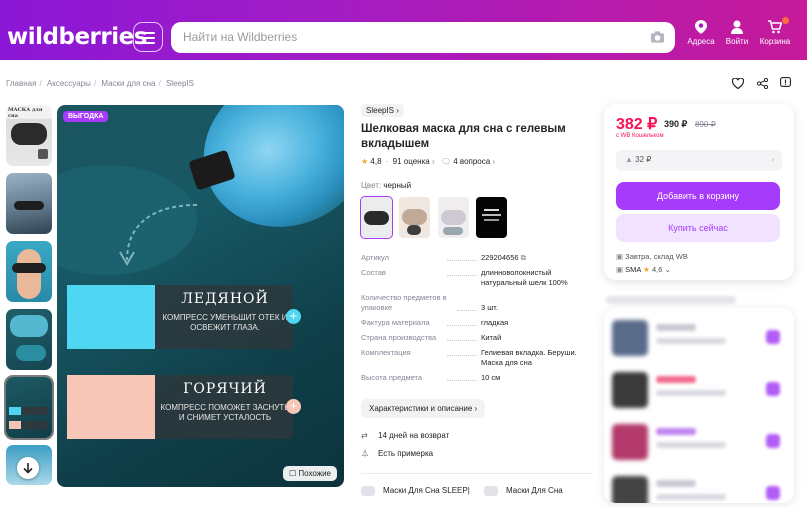 The height and width of the screenshot is (507, 807). Describe the element at coordinates (111, 317) in the screenshot. I see `ice-swatch` at that location.